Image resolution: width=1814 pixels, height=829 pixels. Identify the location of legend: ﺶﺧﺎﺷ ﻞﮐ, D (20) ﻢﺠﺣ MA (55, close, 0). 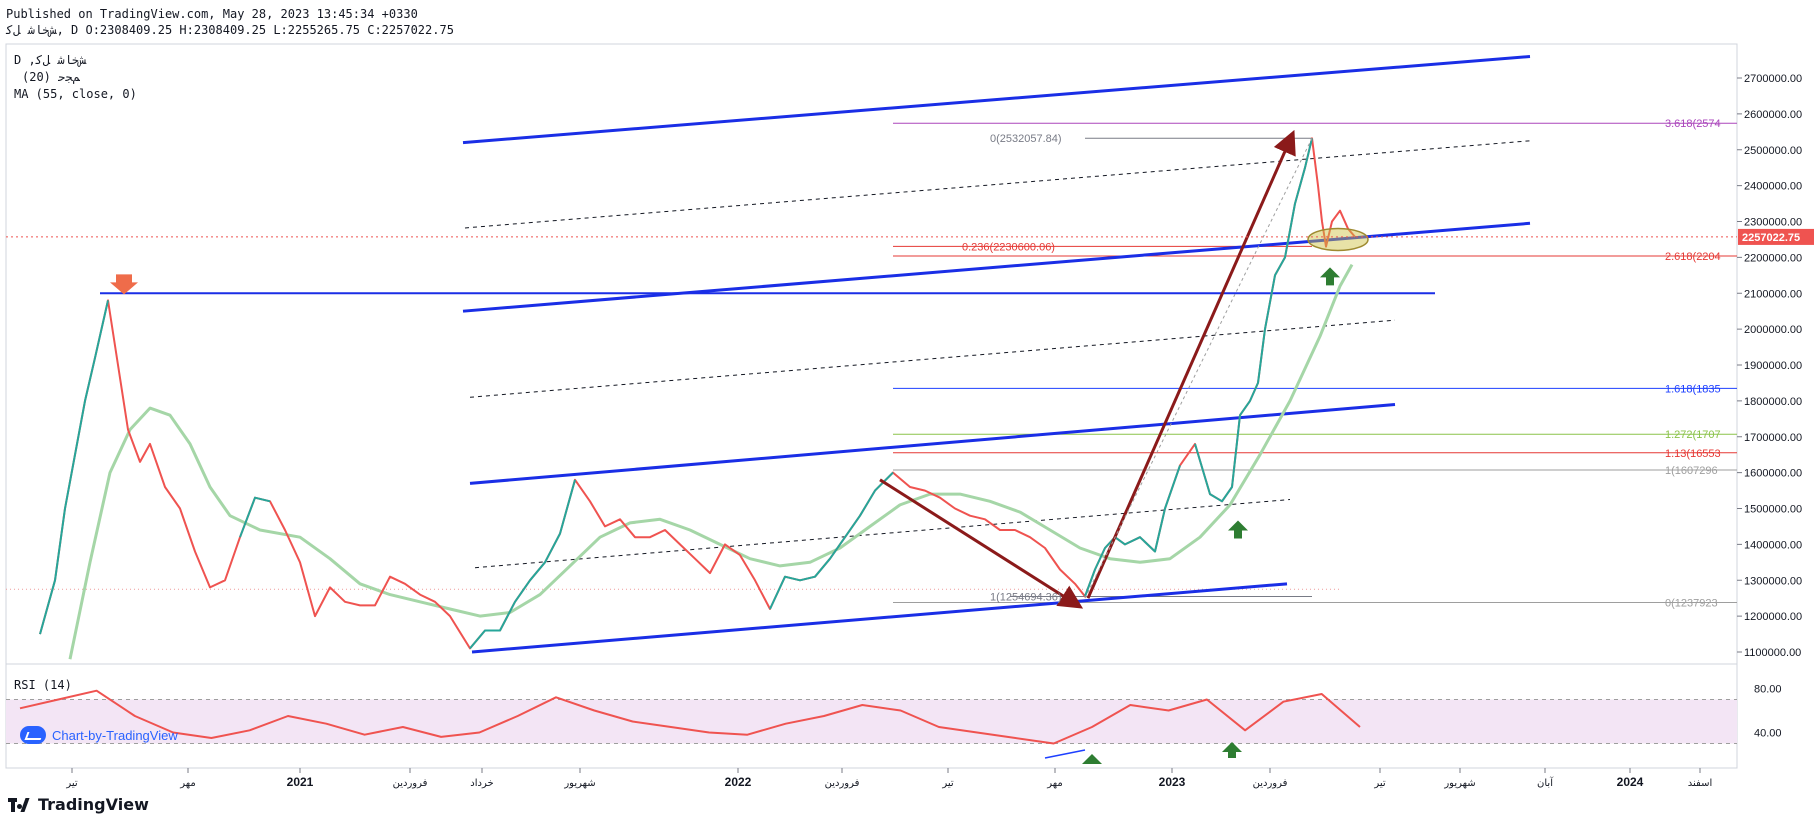
(75, 77).